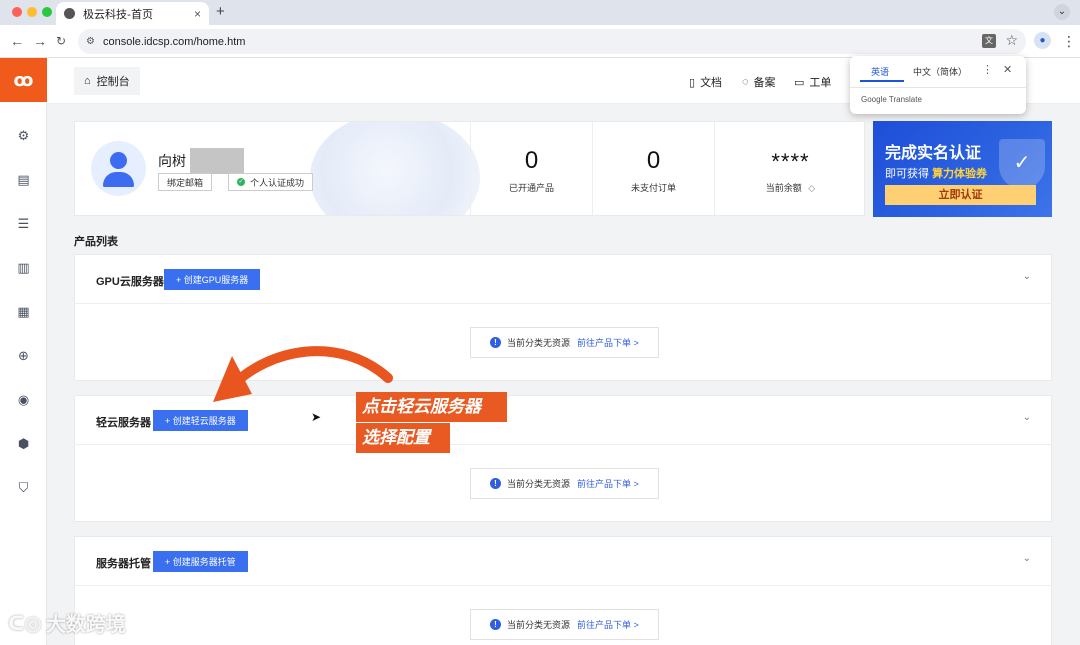  What do you see at coordinates (316, 417) in the screenshot?
I see `mouse-cursor-icon: ➤` at bounding box center [316, 417].